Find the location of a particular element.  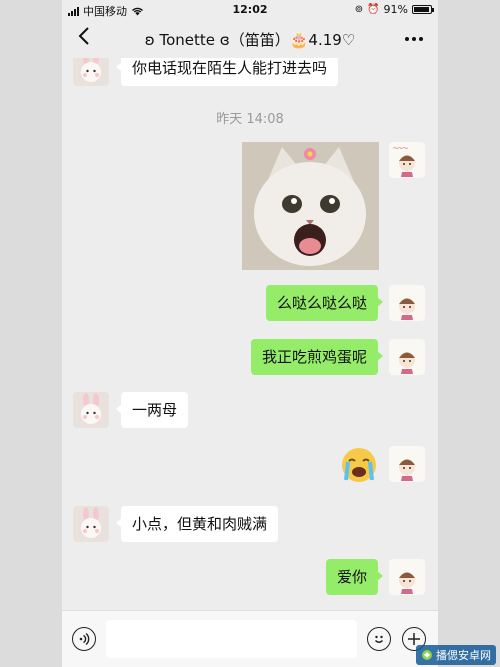

battery-fill is located at coordinates (421, 9).